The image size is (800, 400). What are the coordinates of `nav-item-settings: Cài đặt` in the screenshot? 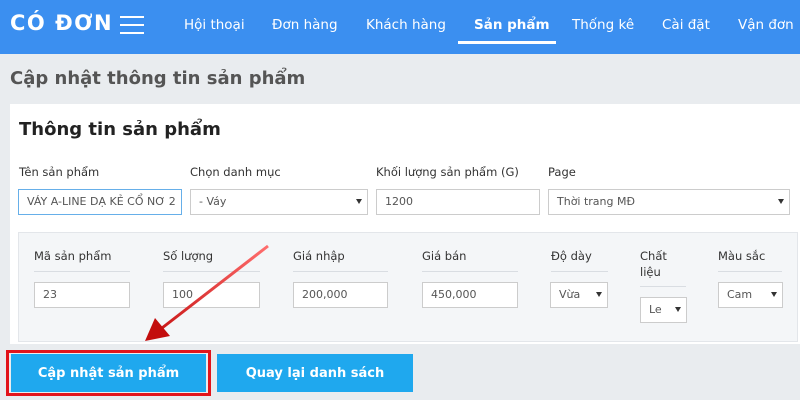 It's located at (686, 25).